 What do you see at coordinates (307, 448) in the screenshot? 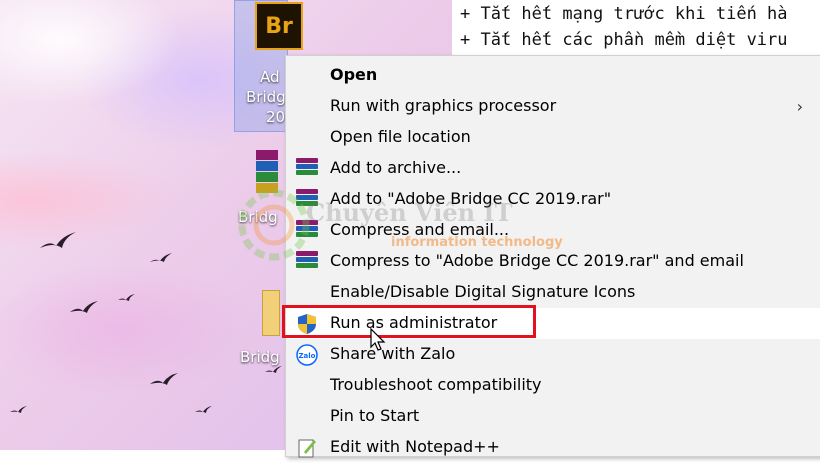
I see `notepad-plus-plus-icon` at bounding box center [307, 448].